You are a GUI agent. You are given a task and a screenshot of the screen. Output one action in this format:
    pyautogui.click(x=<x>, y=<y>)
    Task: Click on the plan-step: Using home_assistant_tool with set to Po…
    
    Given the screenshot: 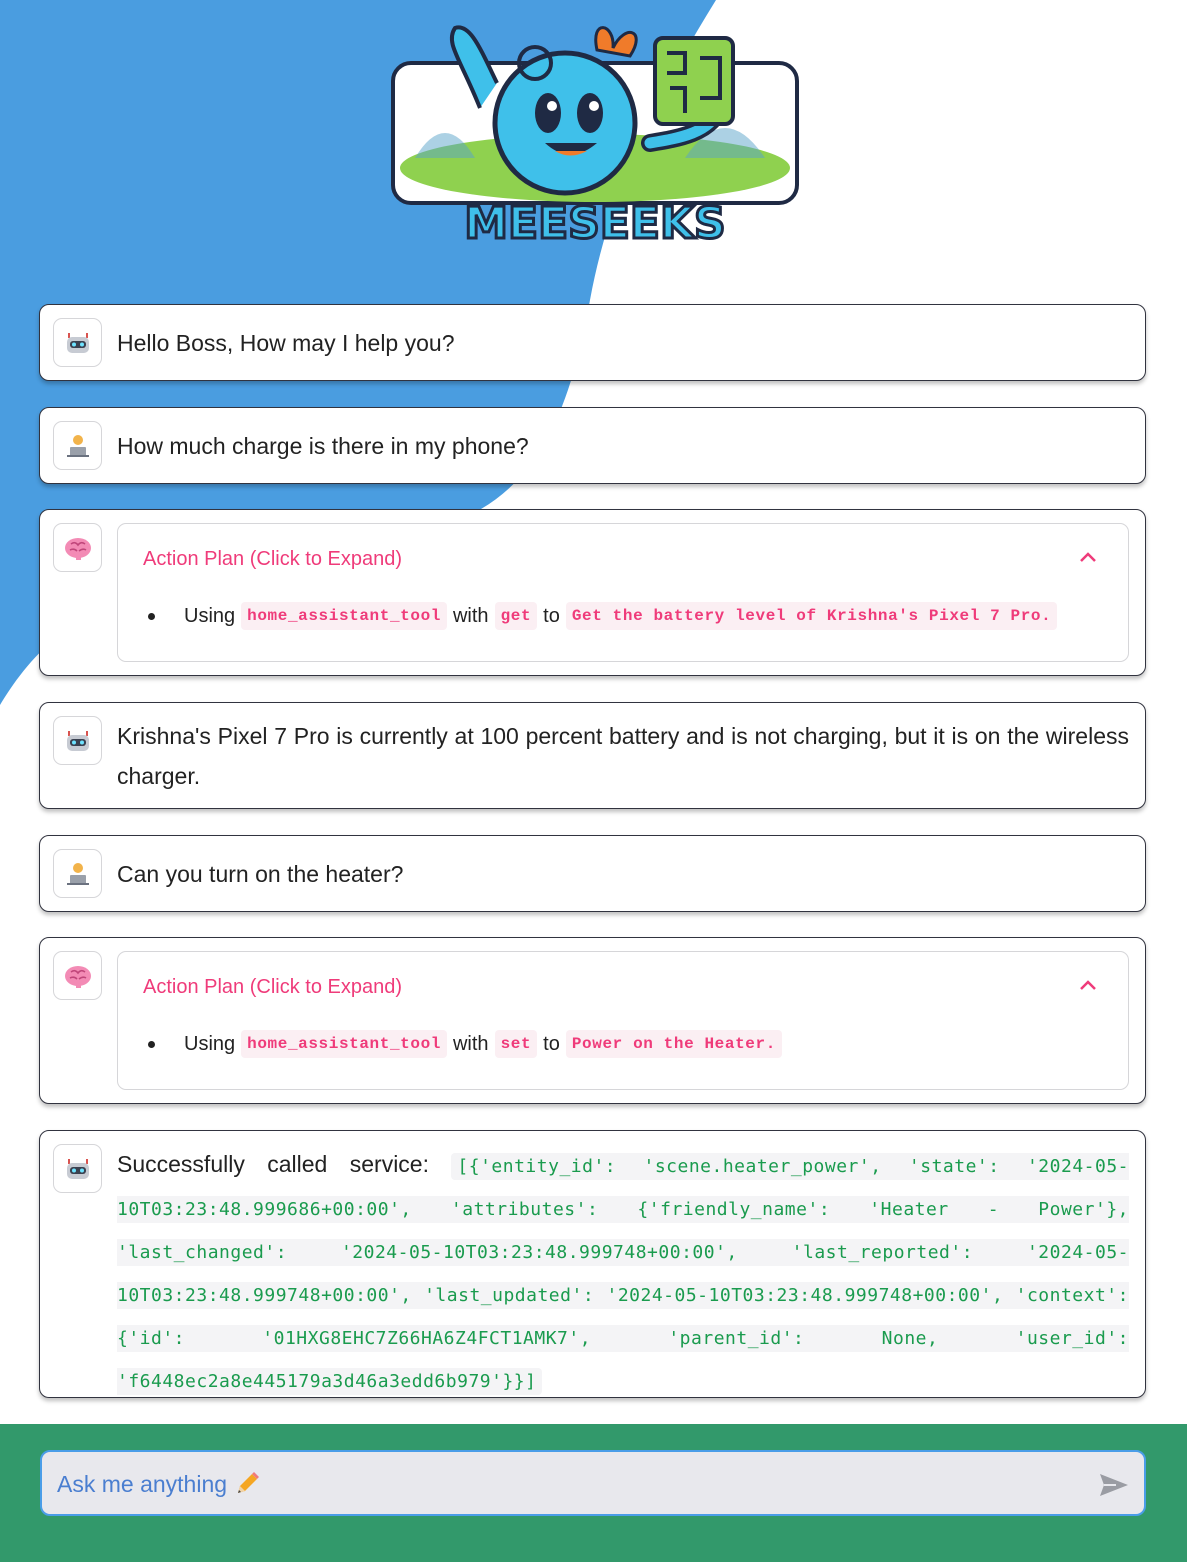 What is the action you would take?
    pyautogui.click(x=468, y=1044)
    